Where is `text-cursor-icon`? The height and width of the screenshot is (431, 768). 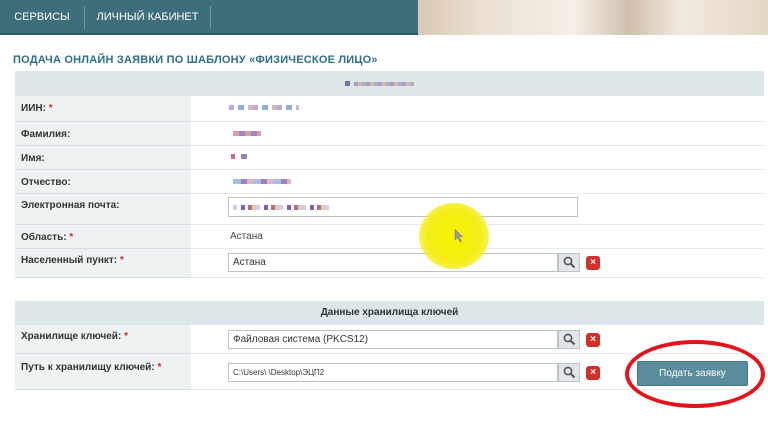
text-cursor-icon is located at coordinates (458, 236).